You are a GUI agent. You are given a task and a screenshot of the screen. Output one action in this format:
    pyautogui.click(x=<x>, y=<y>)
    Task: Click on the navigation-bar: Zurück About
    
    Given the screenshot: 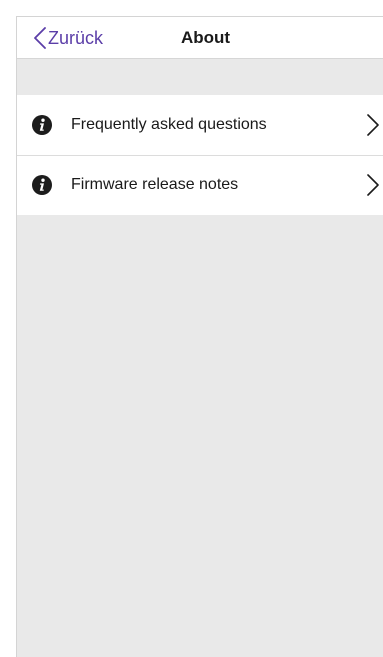 What is the action you would take?
    pyautogui.click(x=200, y=38)
    